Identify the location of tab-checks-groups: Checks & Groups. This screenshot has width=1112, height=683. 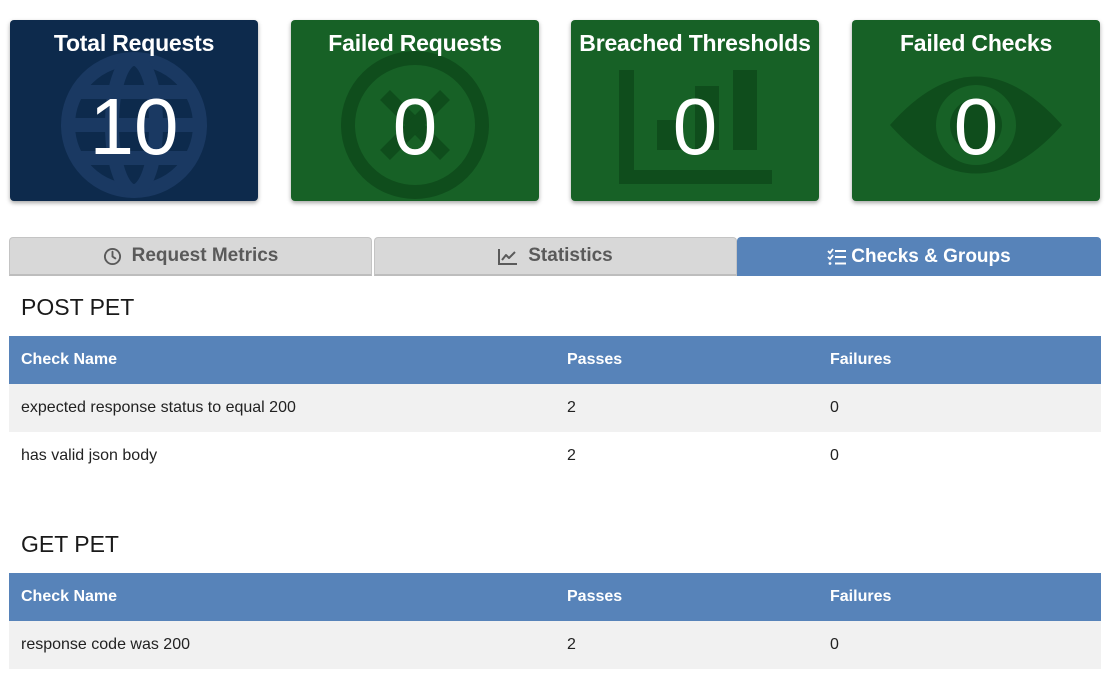
(919, 256).